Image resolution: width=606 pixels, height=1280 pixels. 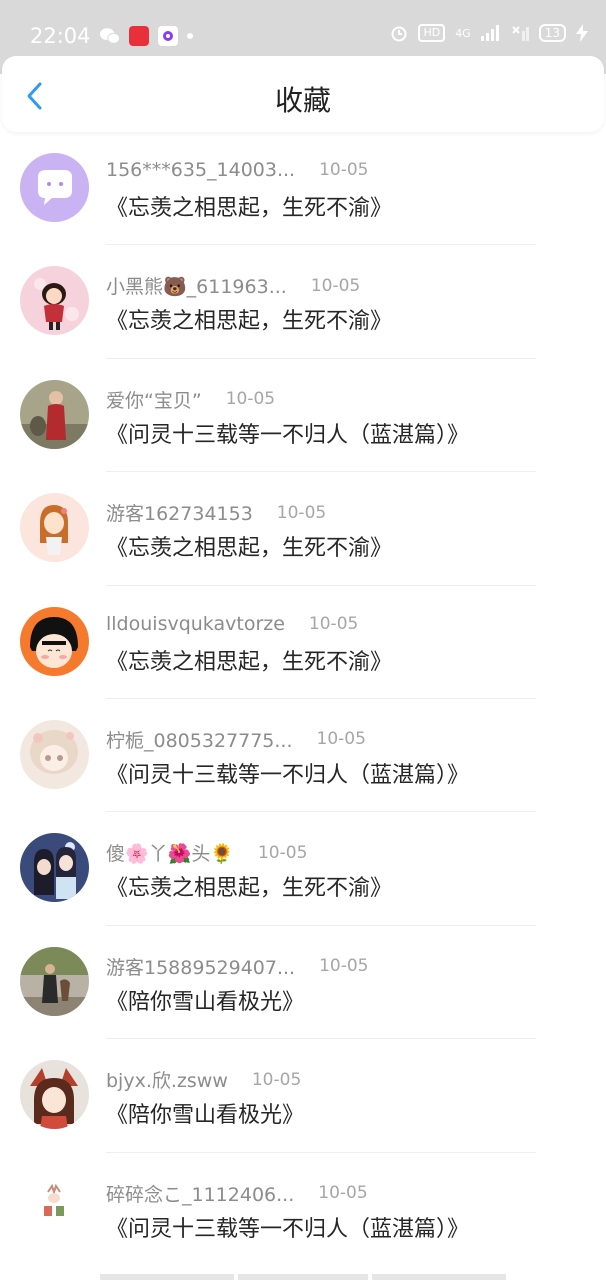 I want to click on signal-icon, so click(x=489, y=33).